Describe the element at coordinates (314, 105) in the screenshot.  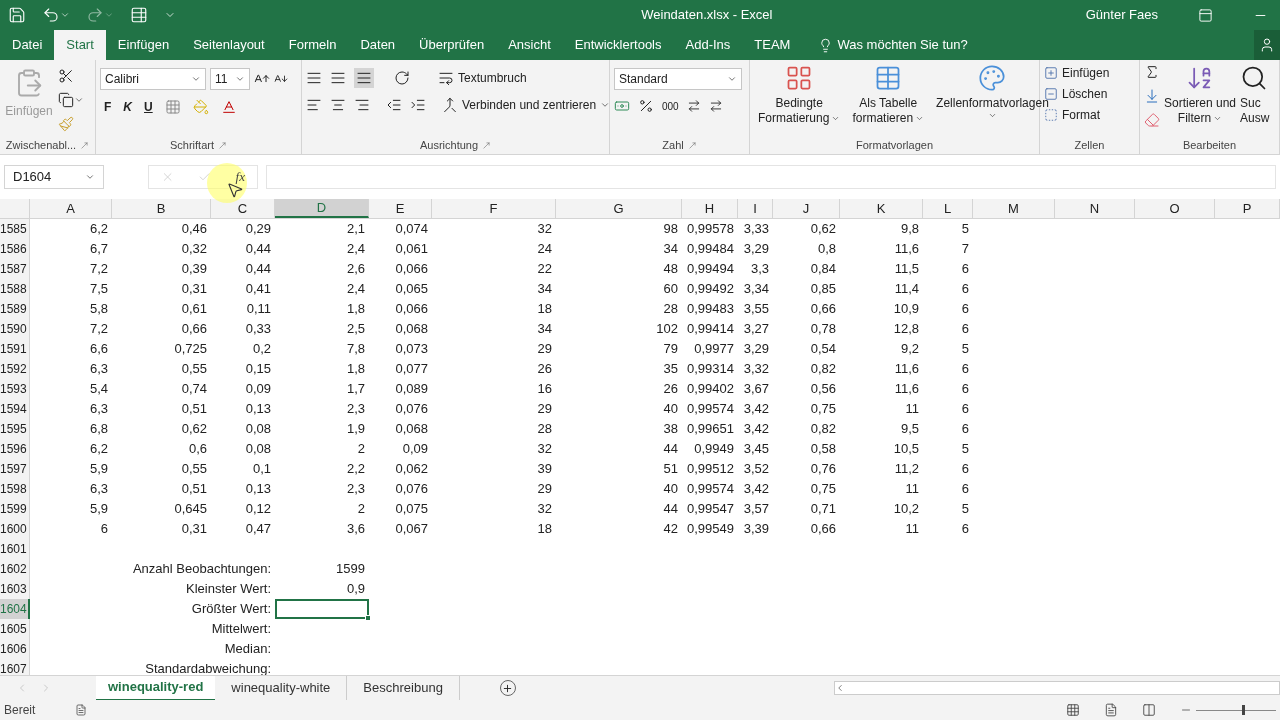
I see `align-left-icon` at that location.